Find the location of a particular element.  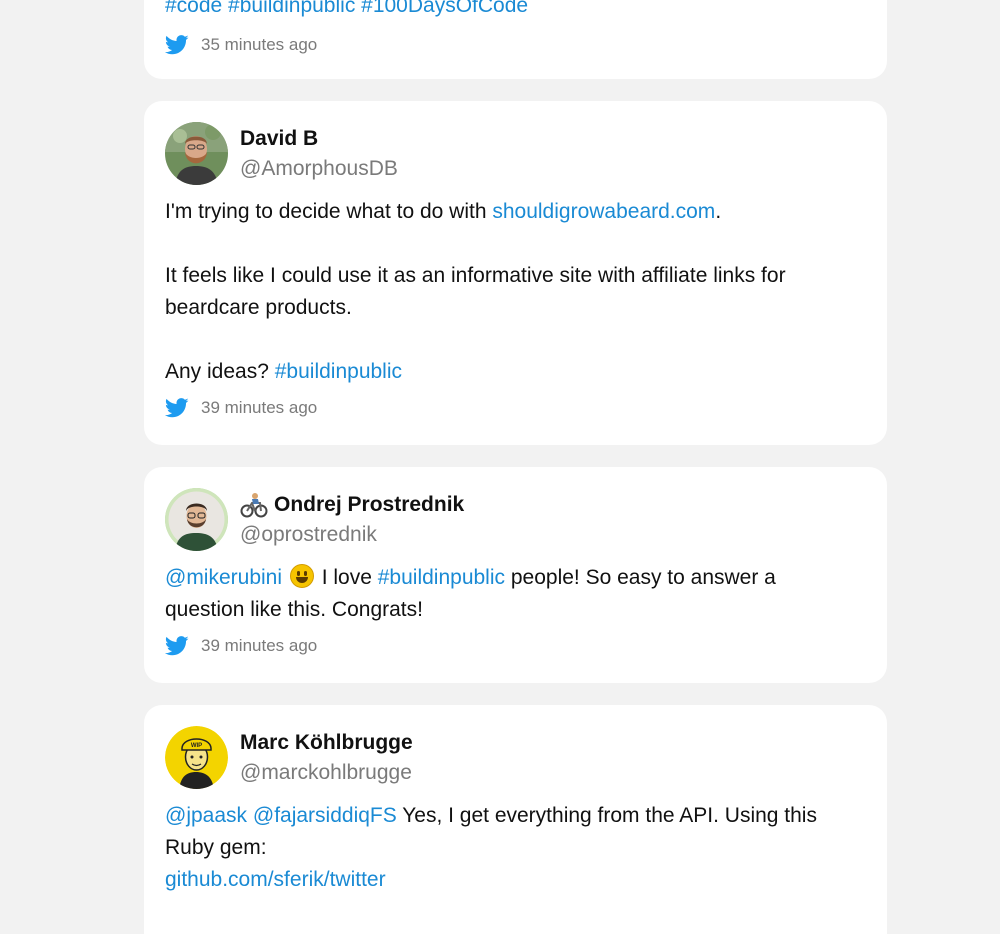

tweet-text: I'm trying to decide what to do with is located at coordinates (329, 211).